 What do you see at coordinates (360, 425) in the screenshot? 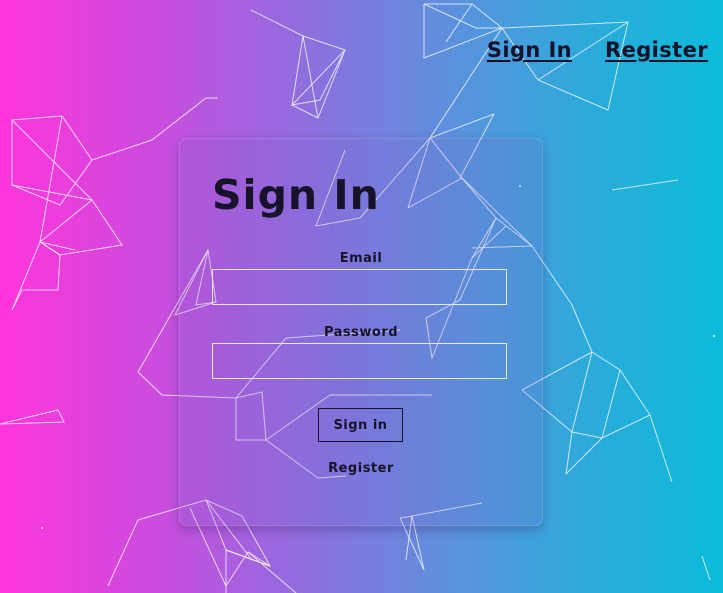
I see `sign-in-button: Sign in` at bounding box center [360, 425].